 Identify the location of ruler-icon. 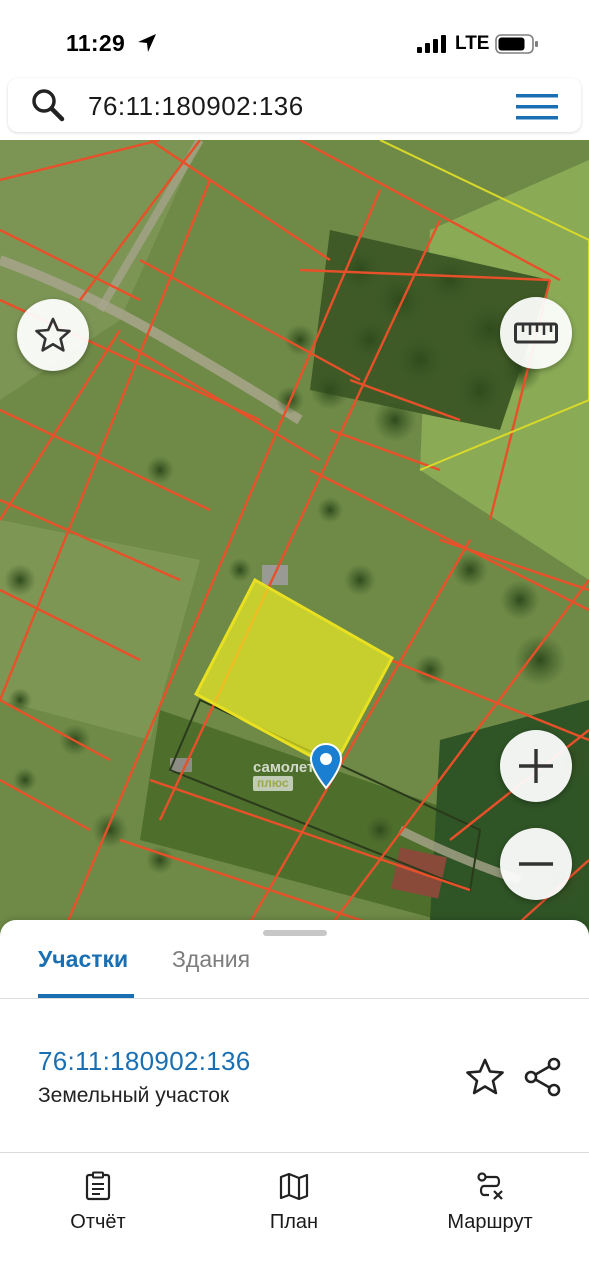
(536, 333).